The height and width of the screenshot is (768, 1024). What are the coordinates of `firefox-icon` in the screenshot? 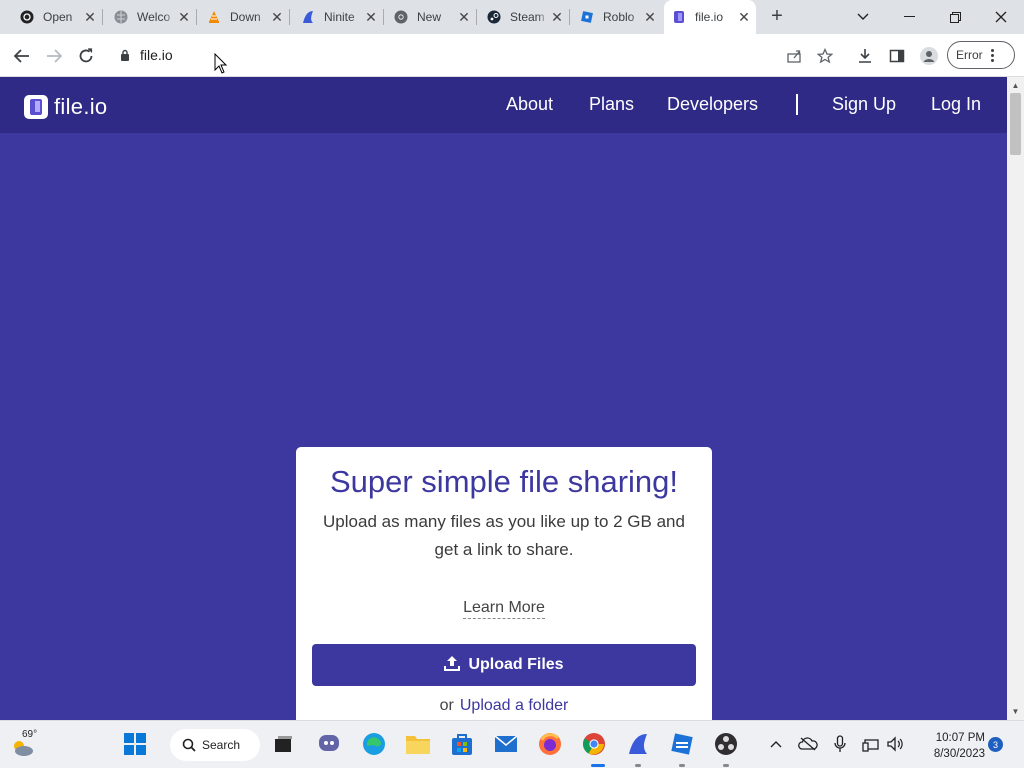 It's located at (550, 744).